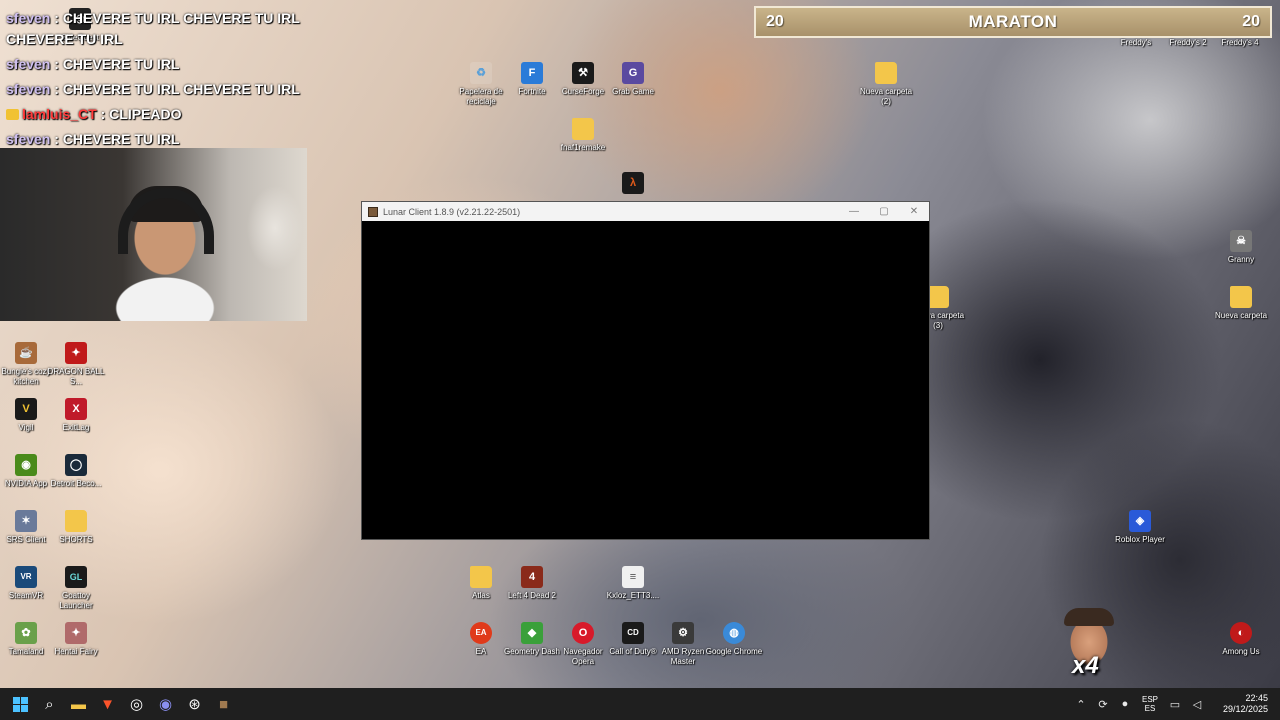  I want to click on windows-icon, so click(20, 704).